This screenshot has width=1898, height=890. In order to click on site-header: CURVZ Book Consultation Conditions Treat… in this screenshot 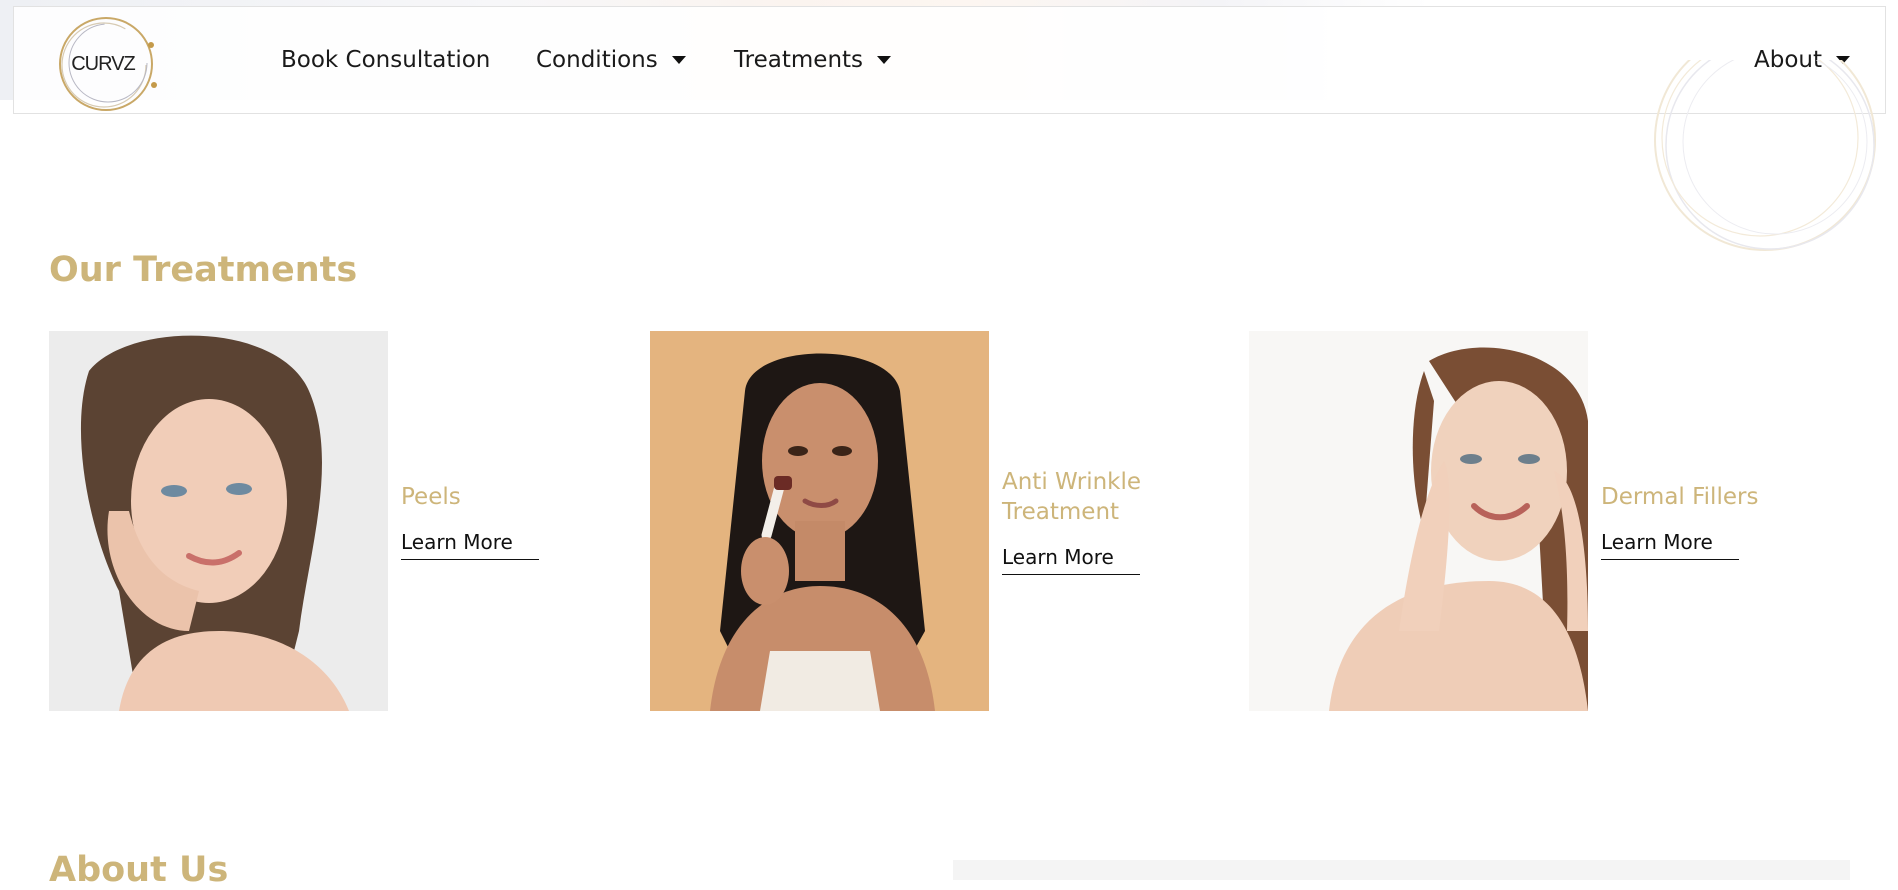, I will do `click(949, 60)`.